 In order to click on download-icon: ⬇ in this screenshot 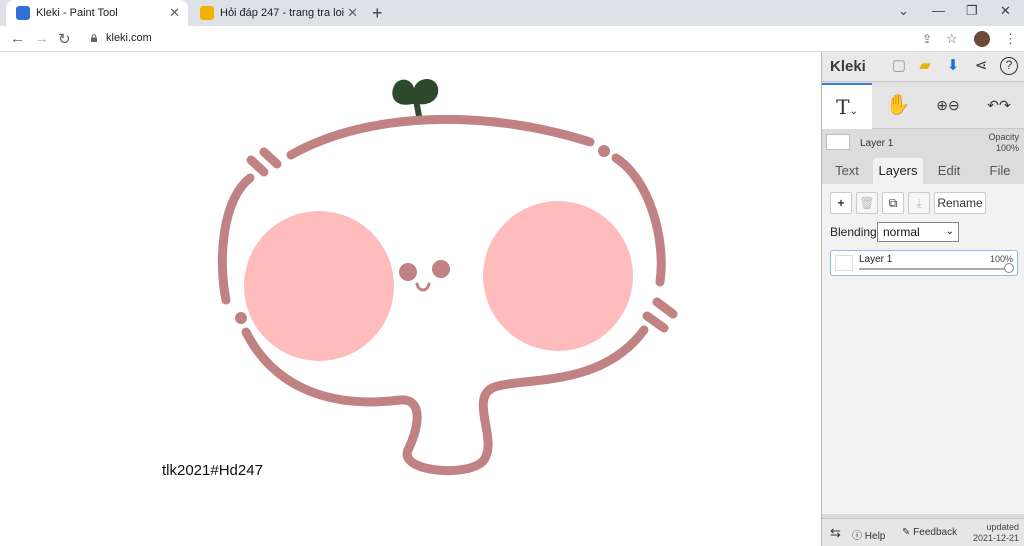, I will do `click(953, 66)`.